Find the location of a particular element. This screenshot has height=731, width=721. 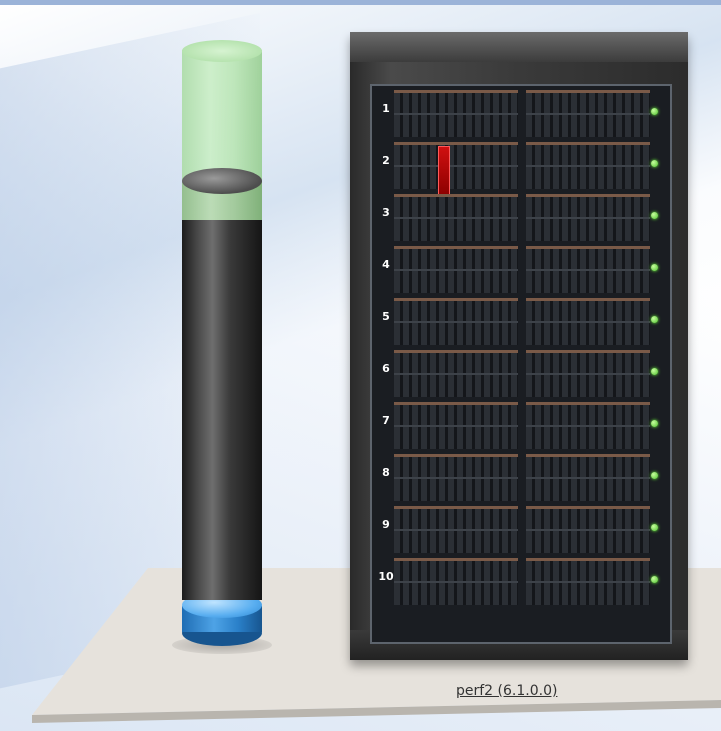

cylinder-green-segment is located at coordinates (222, 135).